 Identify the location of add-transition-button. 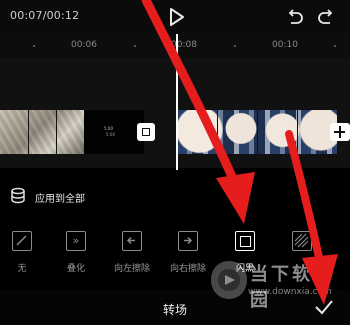
(340, 132).